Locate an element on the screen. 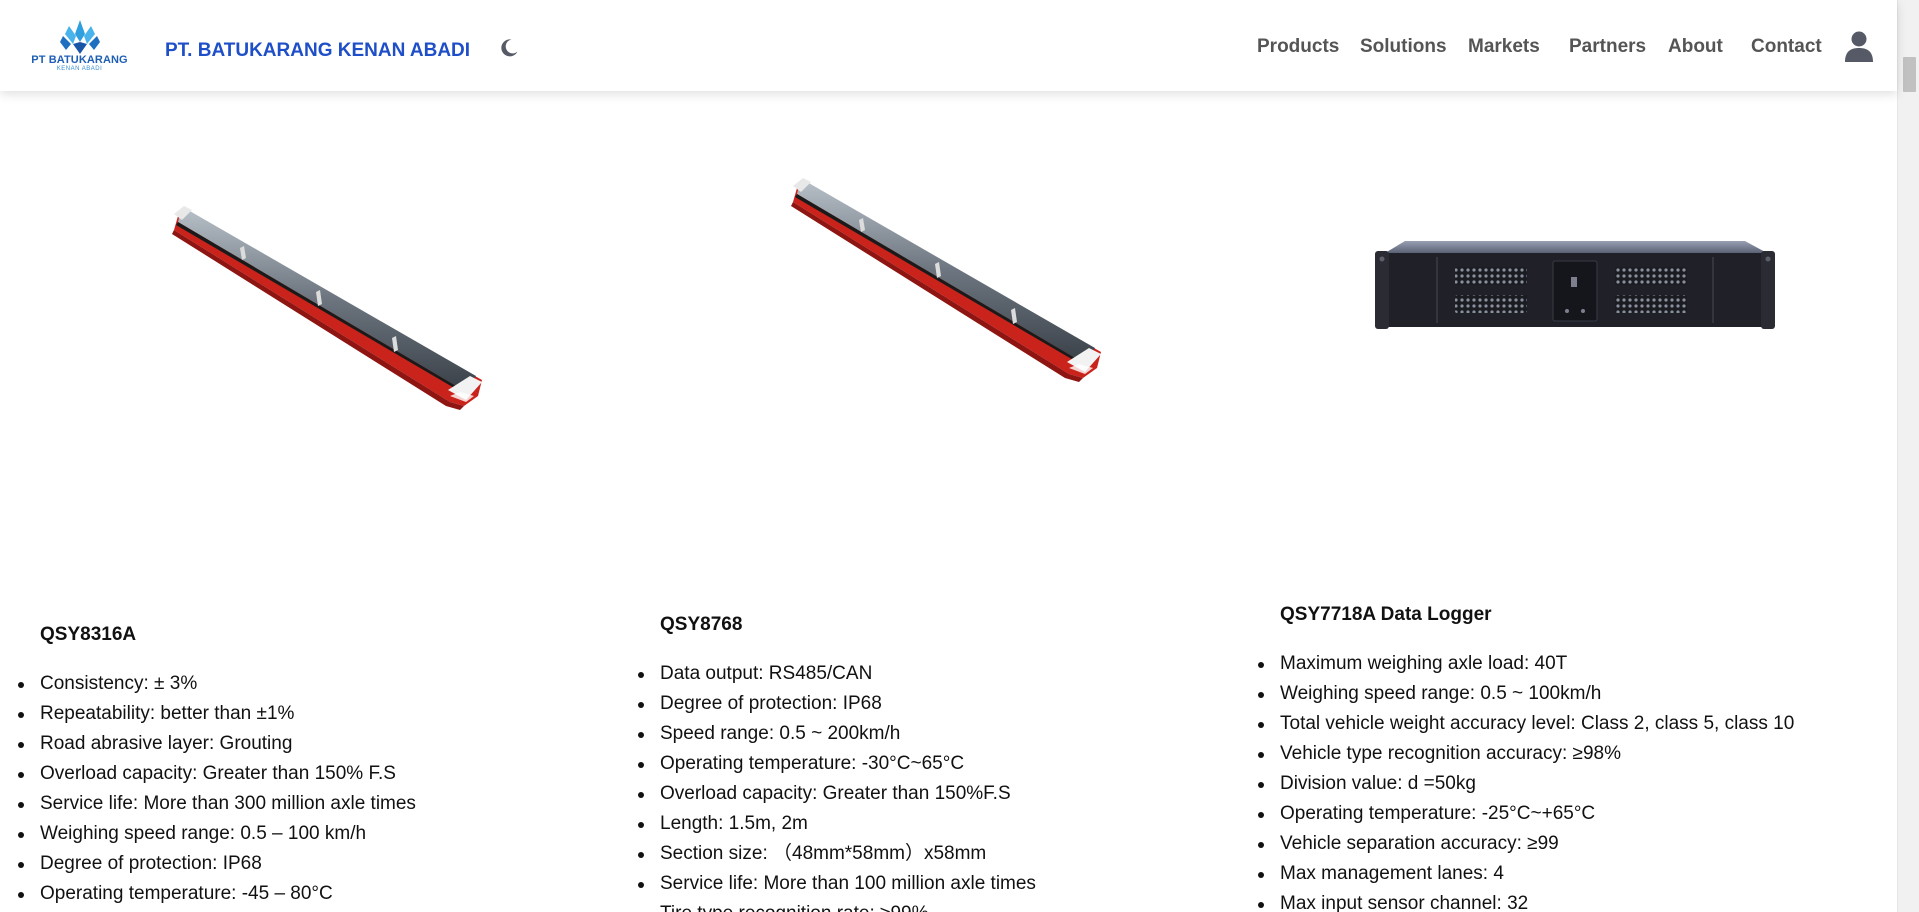 The width and height of the screenshot is (1919, 912). spec-item: Operating temperature: -45 – 80°C is located at coordinates (217, 894).